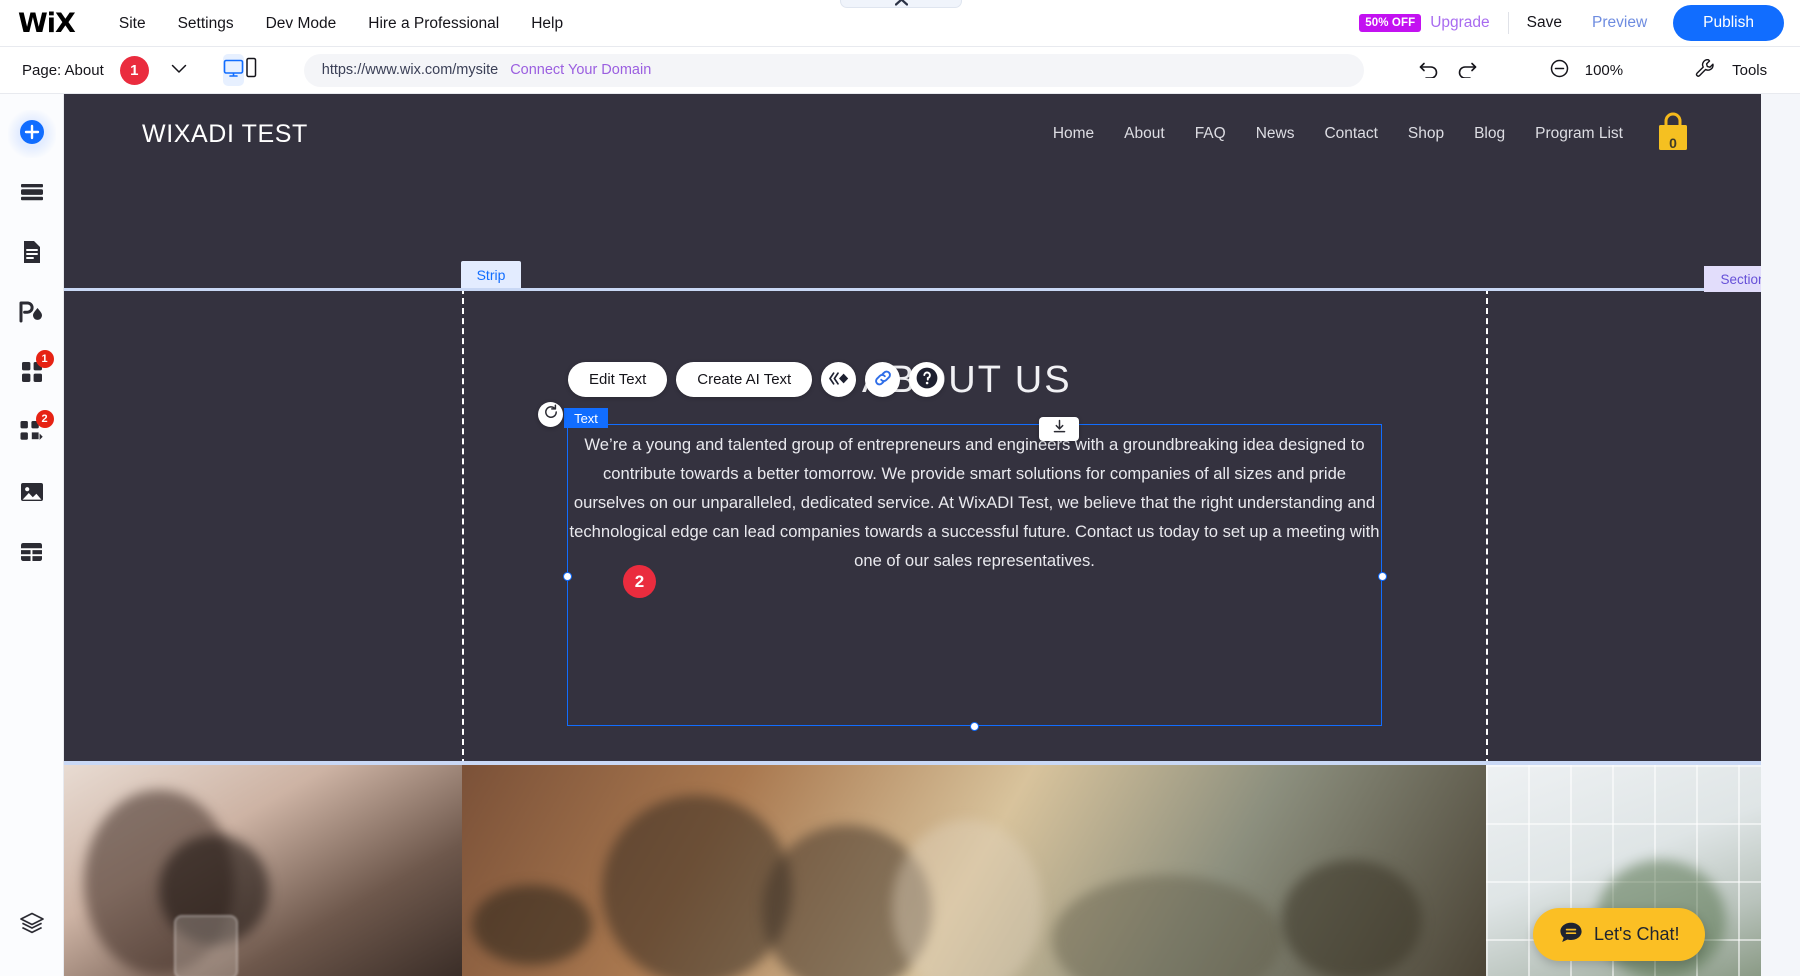  I want to click on table-icon, so click(31, 554).